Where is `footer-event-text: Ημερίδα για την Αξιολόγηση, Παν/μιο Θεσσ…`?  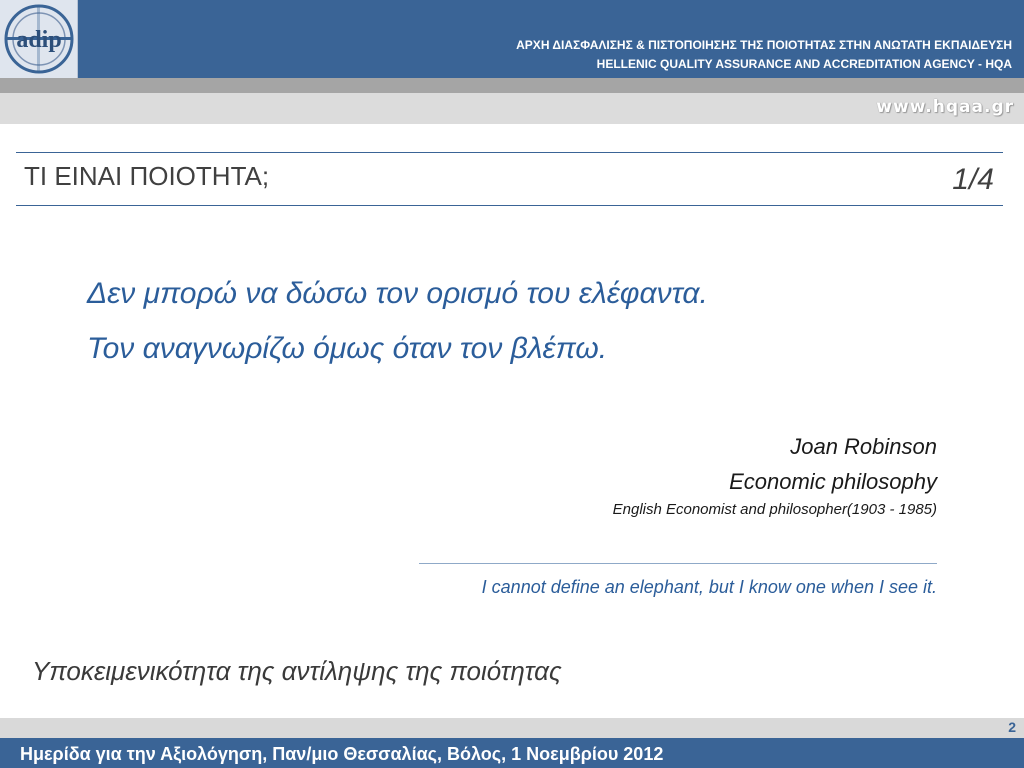
footer-event-text: Ημερίδα για την Αξιολόγηση, Παν/μιο Θεσσ… is located at coordinates (342, 754).